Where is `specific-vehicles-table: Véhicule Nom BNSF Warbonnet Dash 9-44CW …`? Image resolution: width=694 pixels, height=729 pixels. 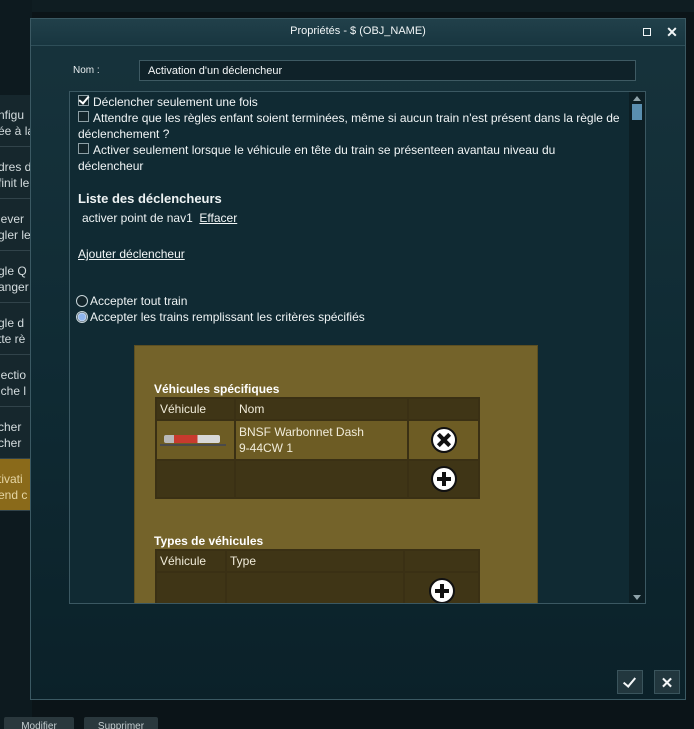 specific-vehicles-table: Véhicule Nom BNSF Warbonnet Dash 9-44CW … is located at coordinates (317, 448).